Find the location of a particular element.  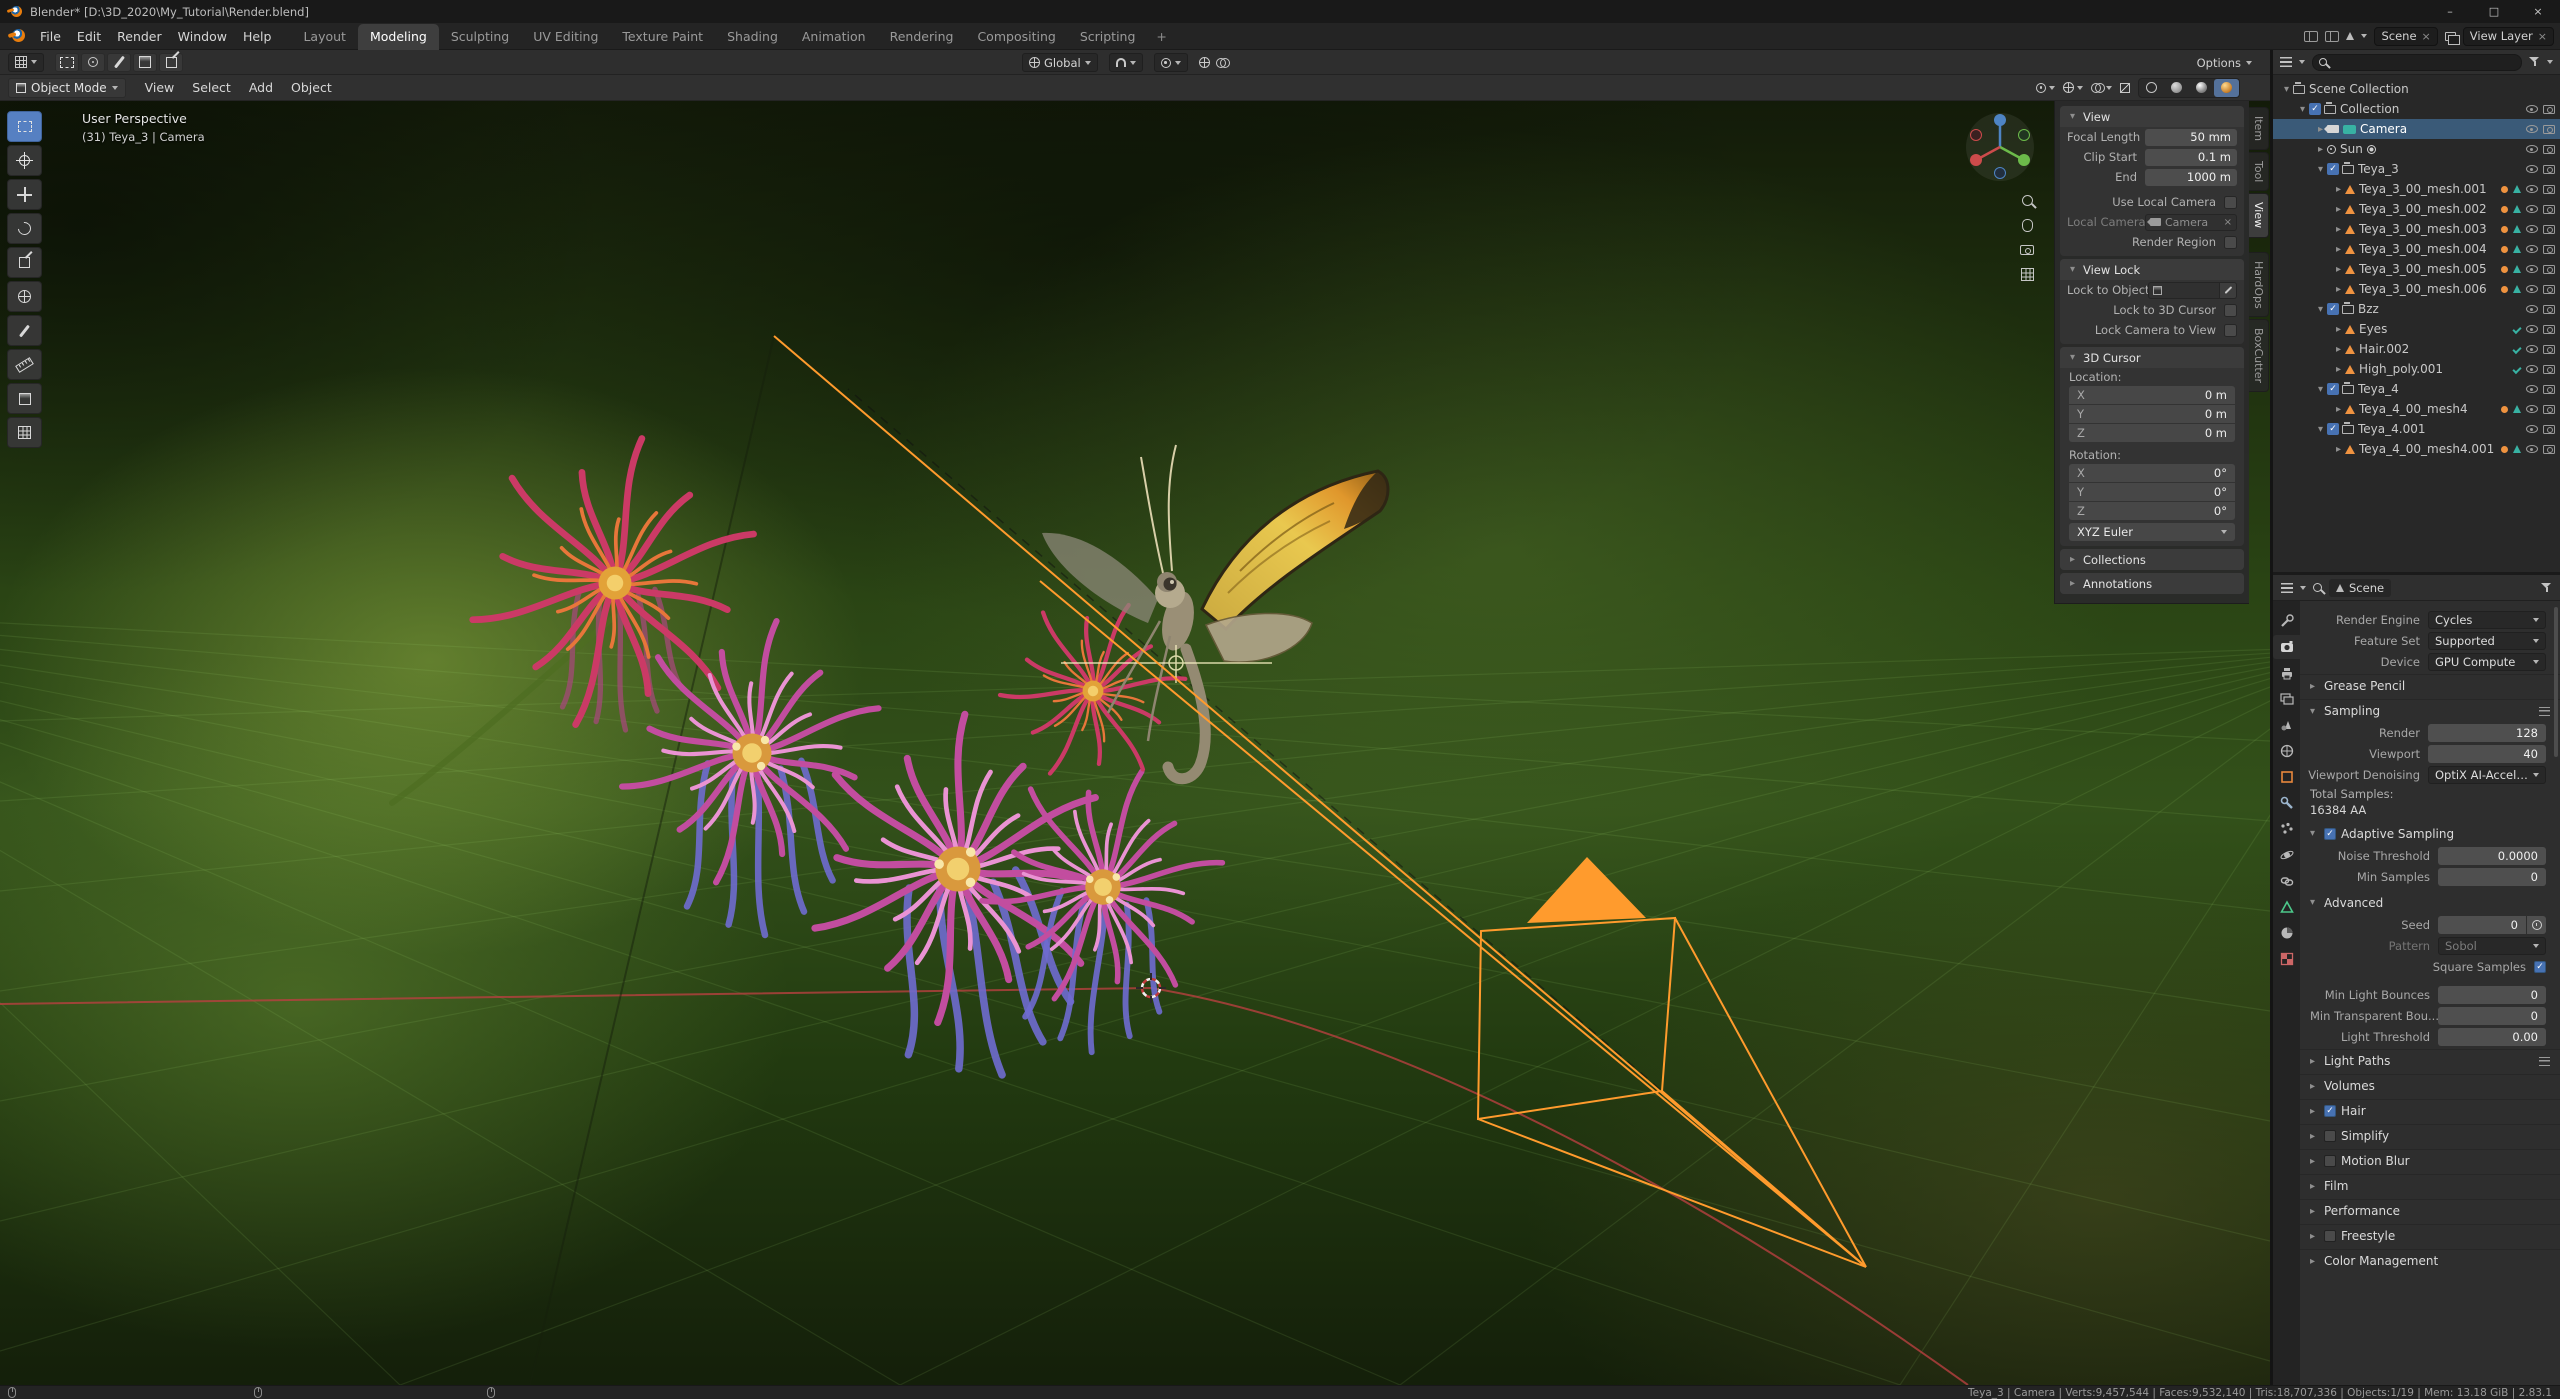

overlays-dropdown is located at coordinates (2101, 88).